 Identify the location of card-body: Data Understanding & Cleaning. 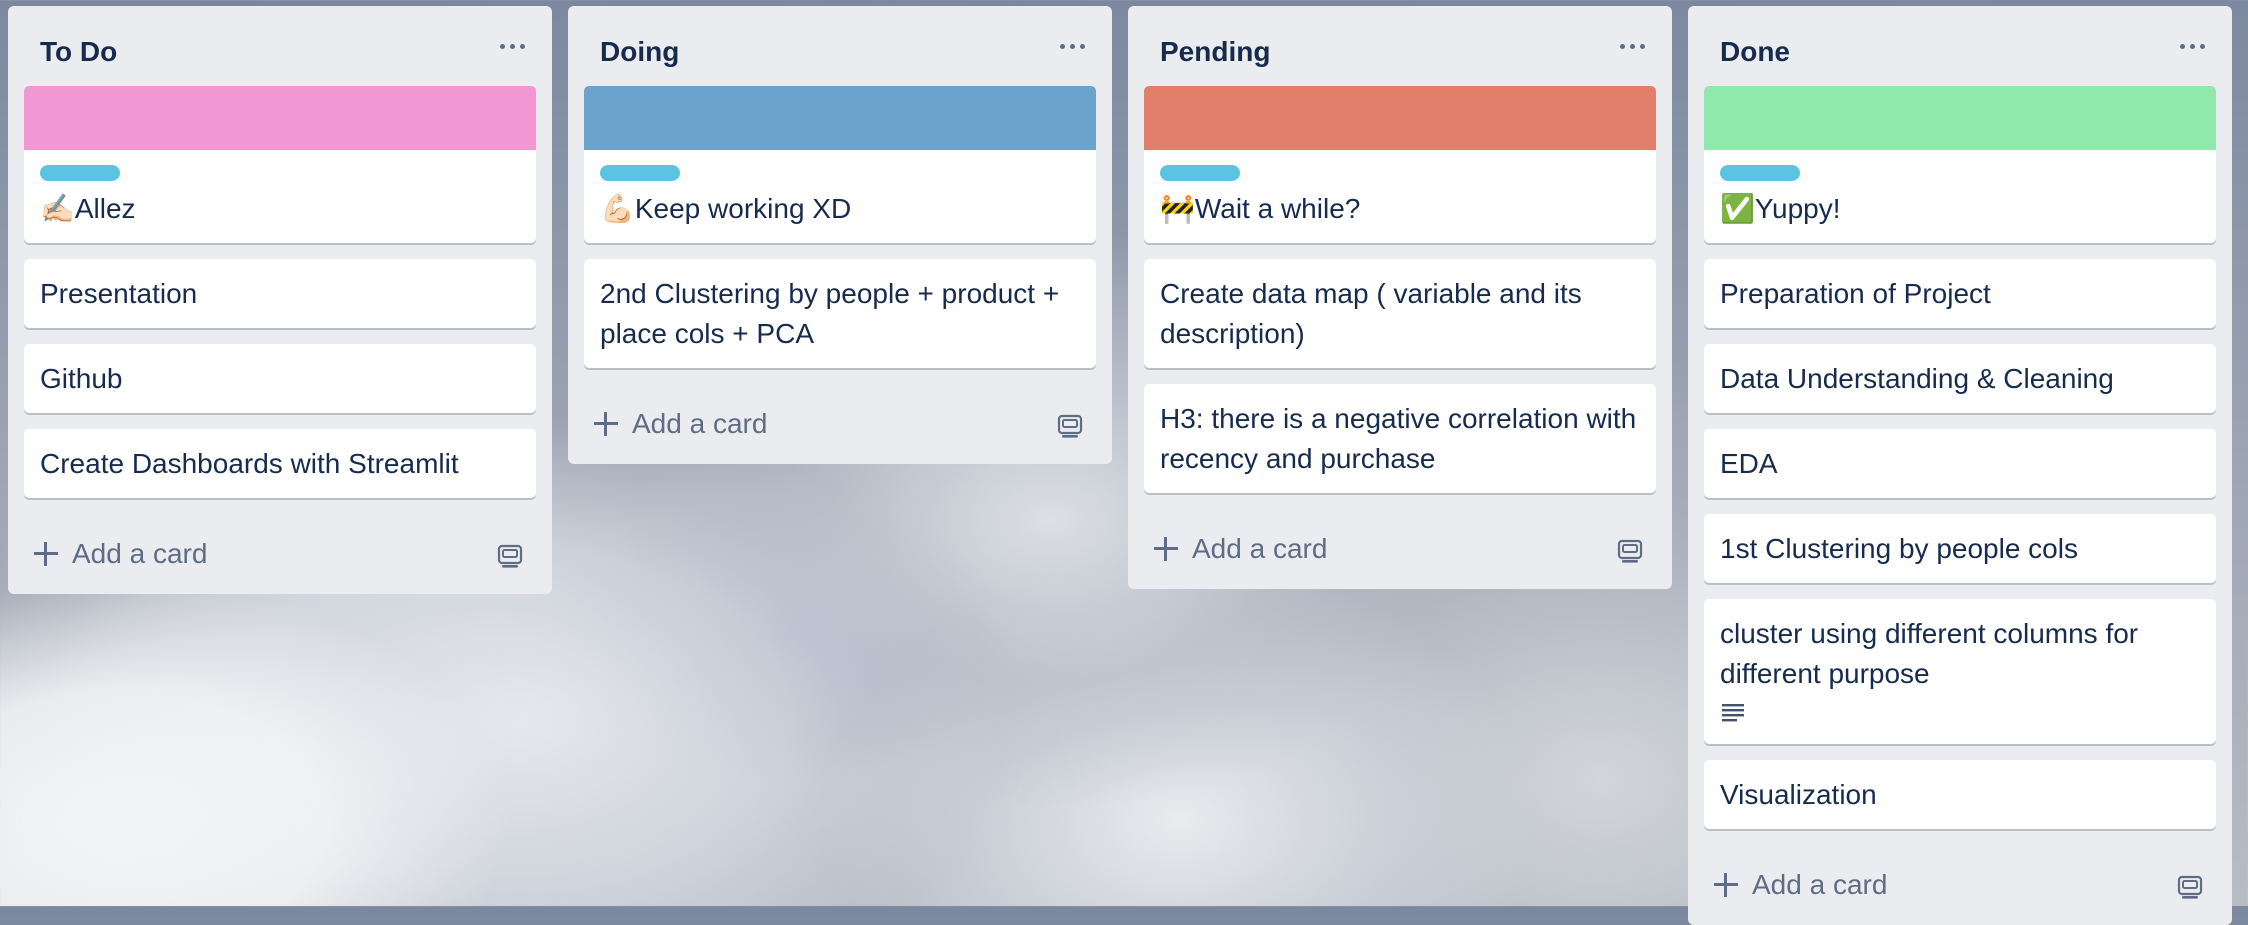
(1960, 378).